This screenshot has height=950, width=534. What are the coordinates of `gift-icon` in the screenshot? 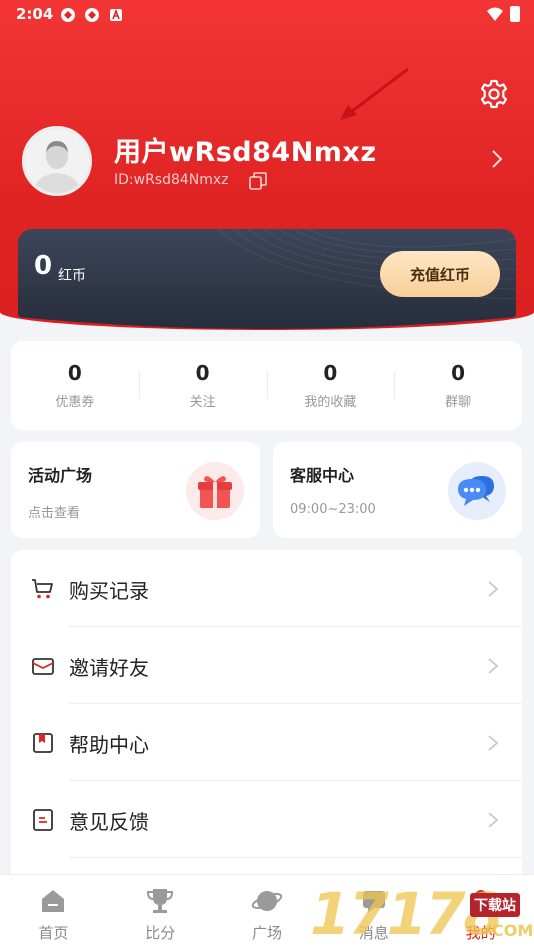 It's located at (215, 491).